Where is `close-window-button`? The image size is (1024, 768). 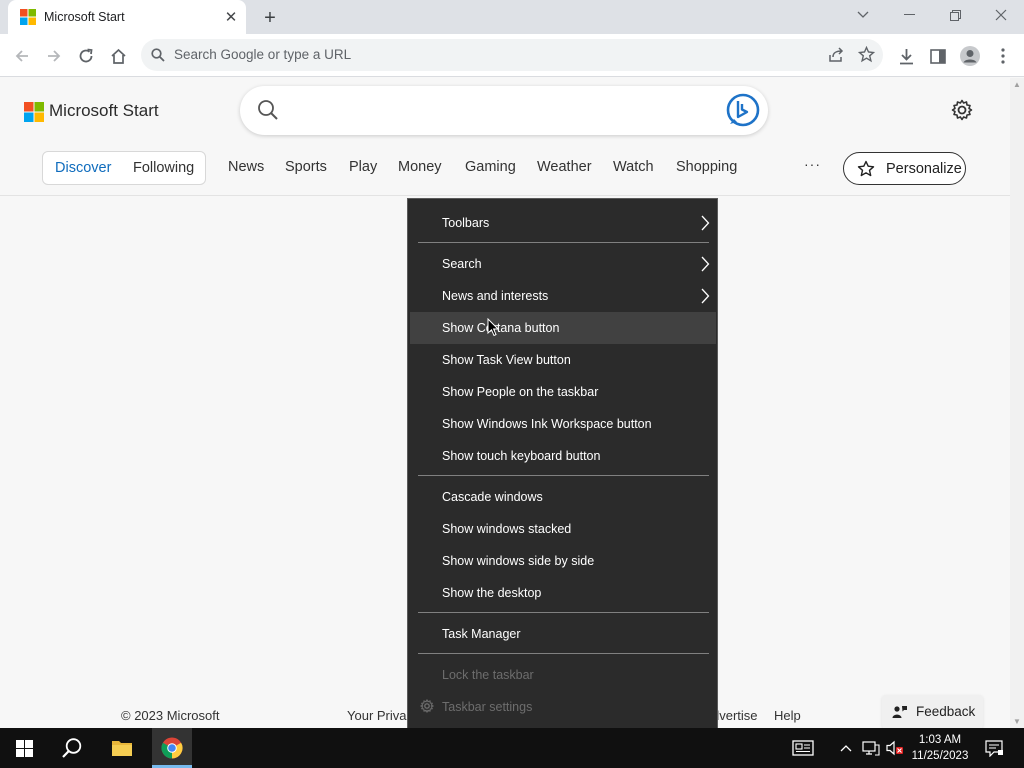 close-window-button is located at coordinates (1001, 15).